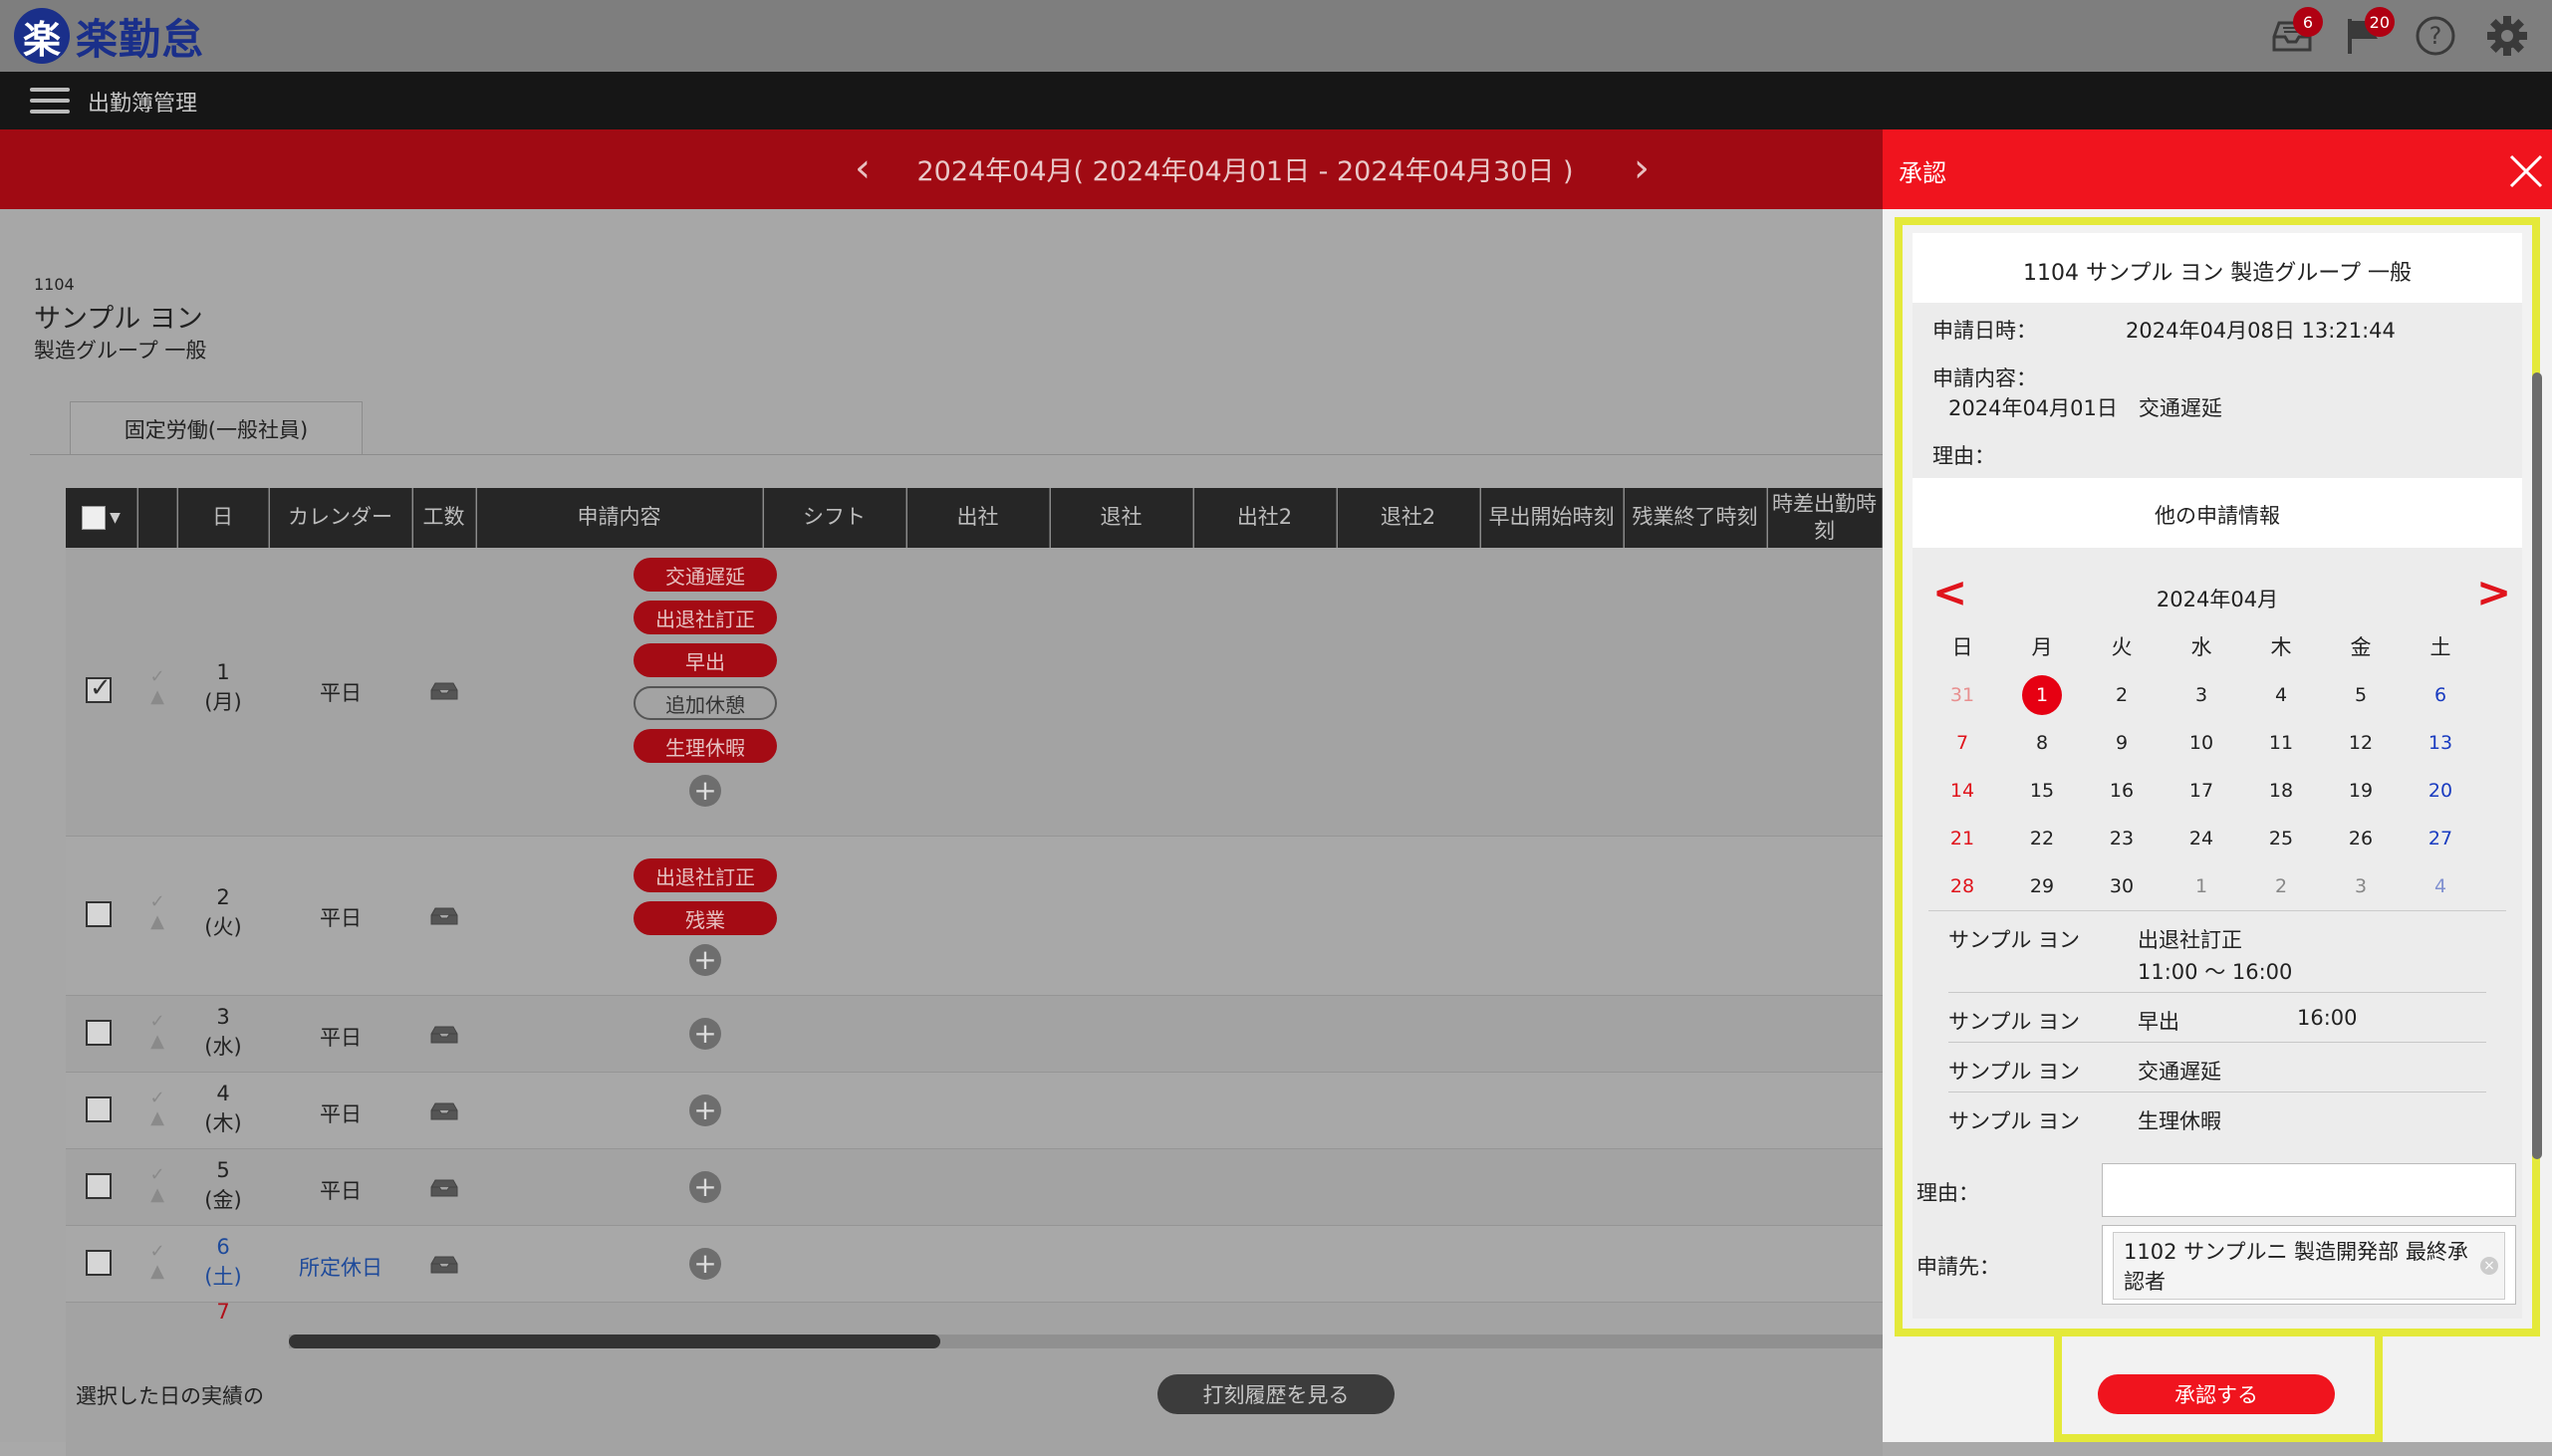  Describe the element at coordinates (978, 518) in the screenshot. I see `col-header-clock-in: 出社` at that location.